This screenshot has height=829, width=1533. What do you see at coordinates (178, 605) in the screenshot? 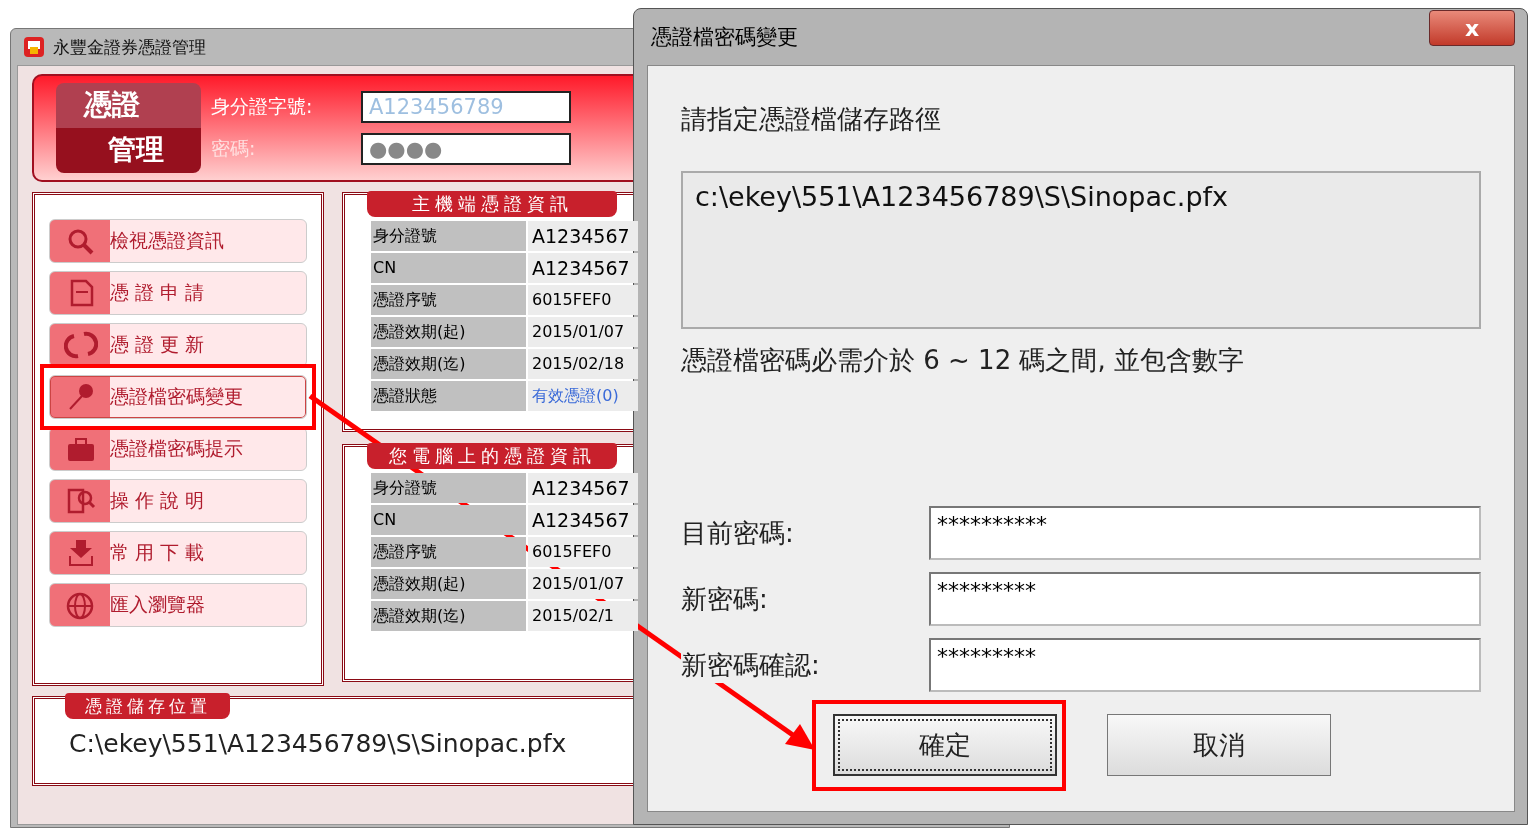
I see `menu-item: 匯入瀏覽器` at bounding box center [178, 605].